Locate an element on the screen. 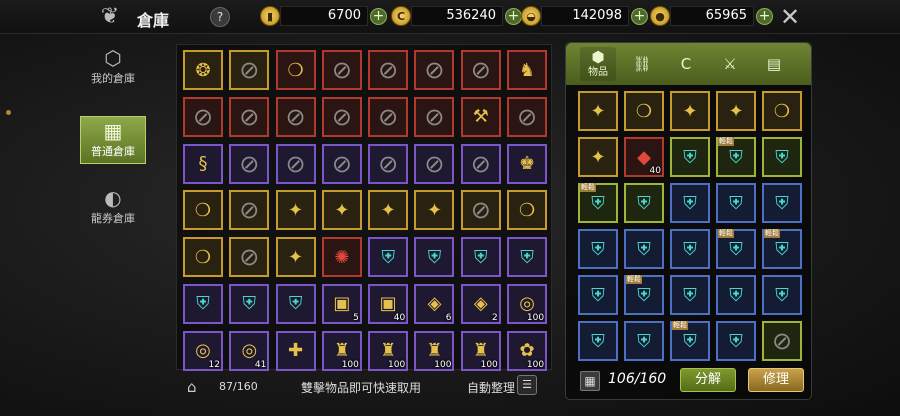  item-slot: ✚ is located at coordinates (295, 350).